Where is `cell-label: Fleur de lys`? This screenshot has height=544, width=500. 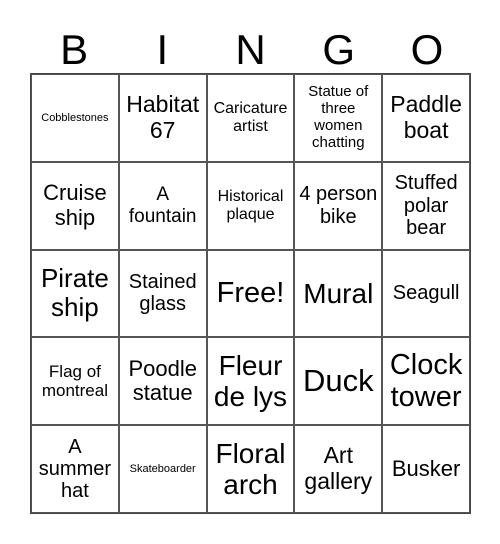 cell-label: Fleur de lys is located at coordinates (250, 381).